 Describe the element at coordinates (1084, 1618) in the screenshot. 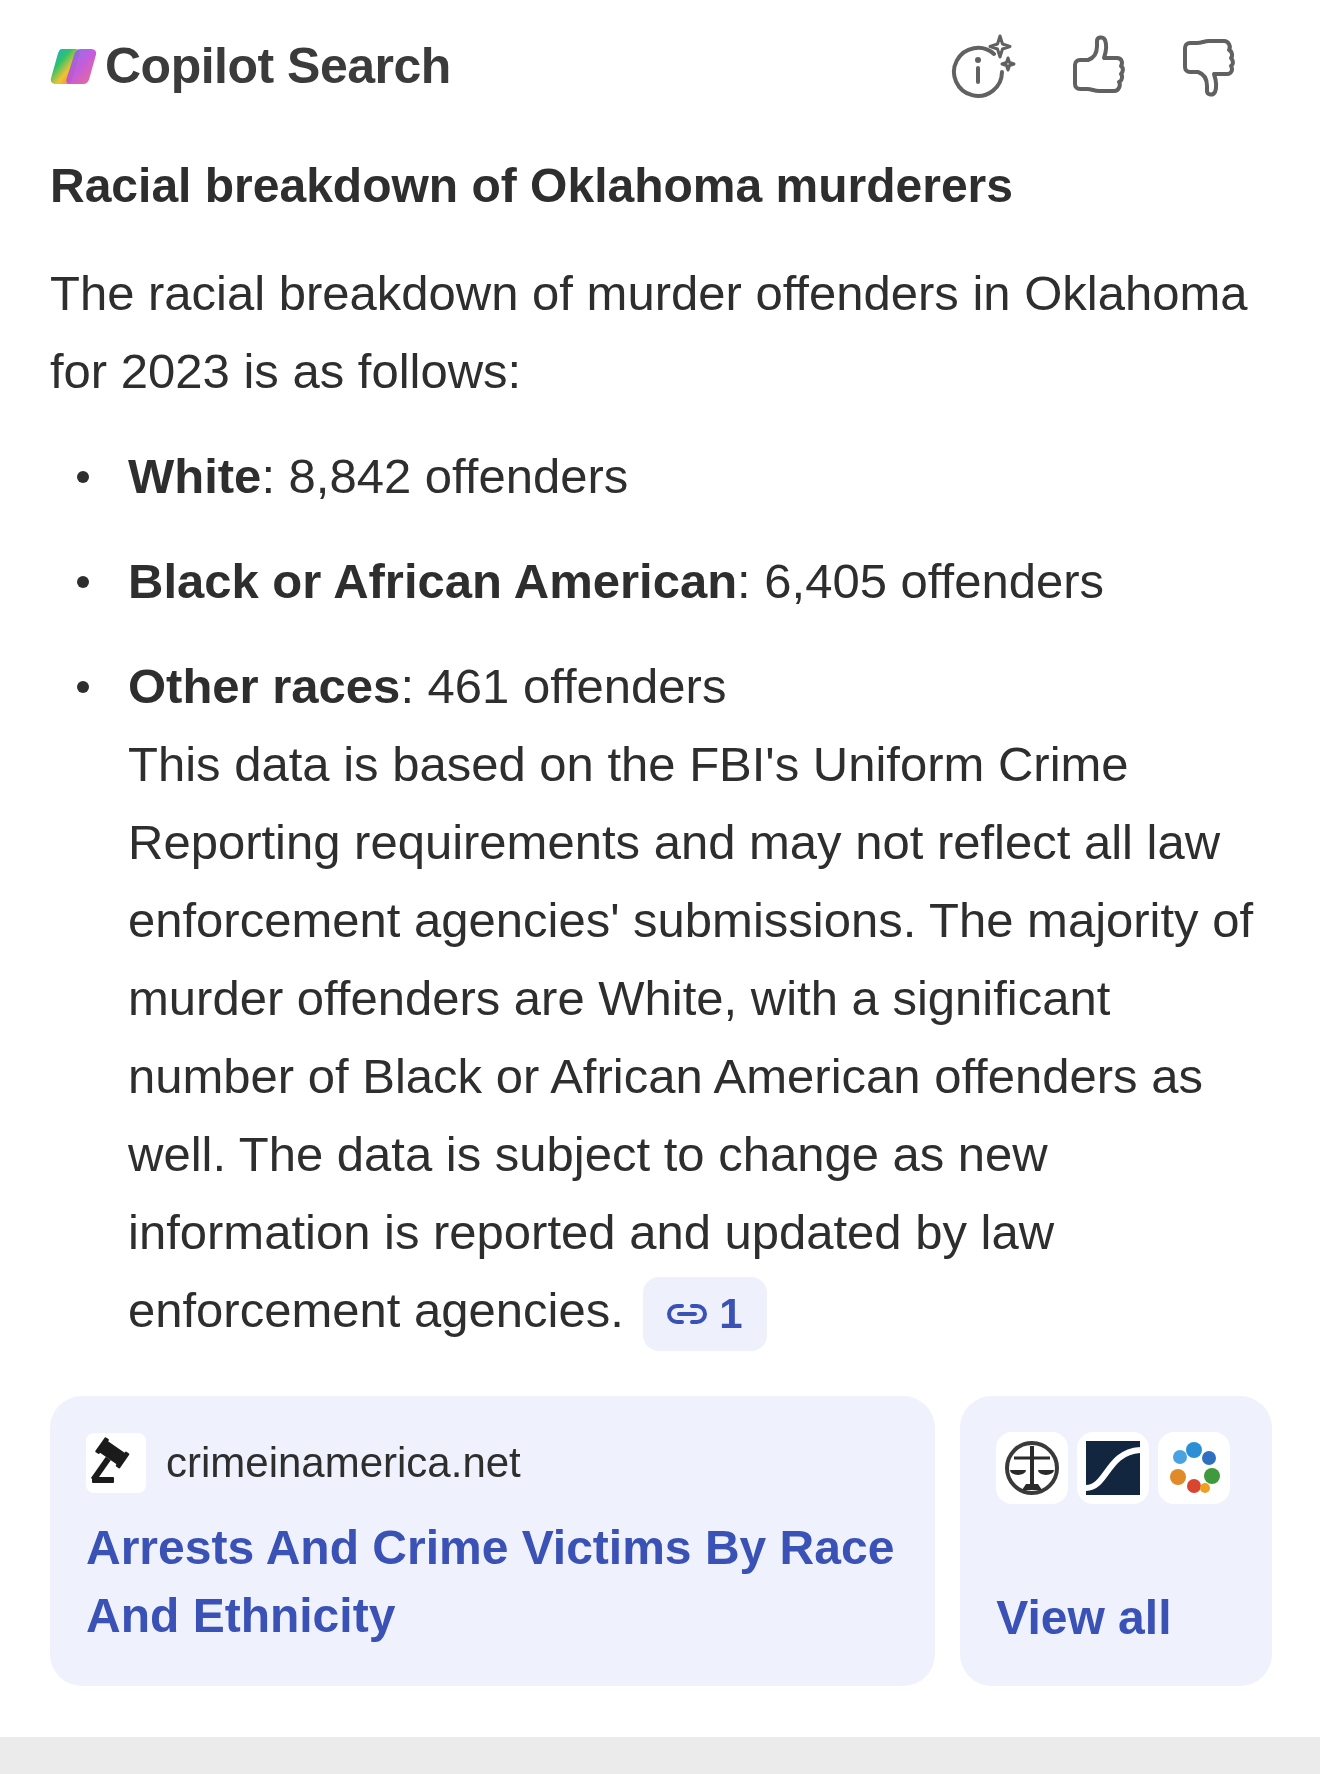

I see `view-all-link: View all` at that location.